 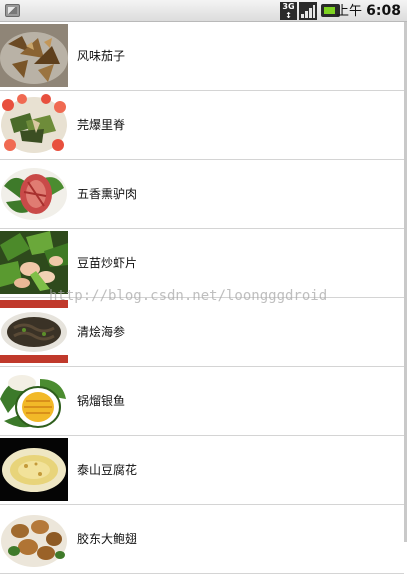 What do you see at coordinates (202, 539) in the screenshot?
I see `list-item: 胶东大鲍翅` at bounding box center [202, 539].